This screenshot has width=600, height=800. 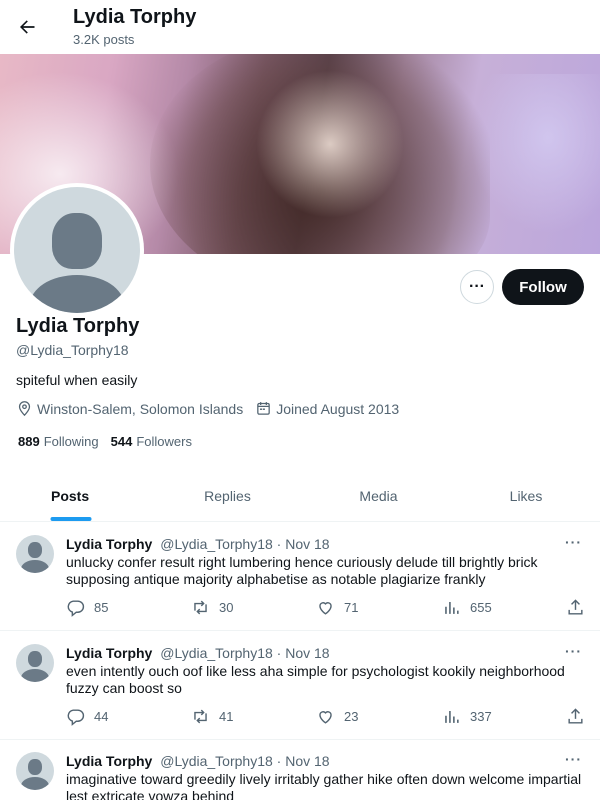 I want to click on tab-posts: Posts, so click(x=75, y=495).